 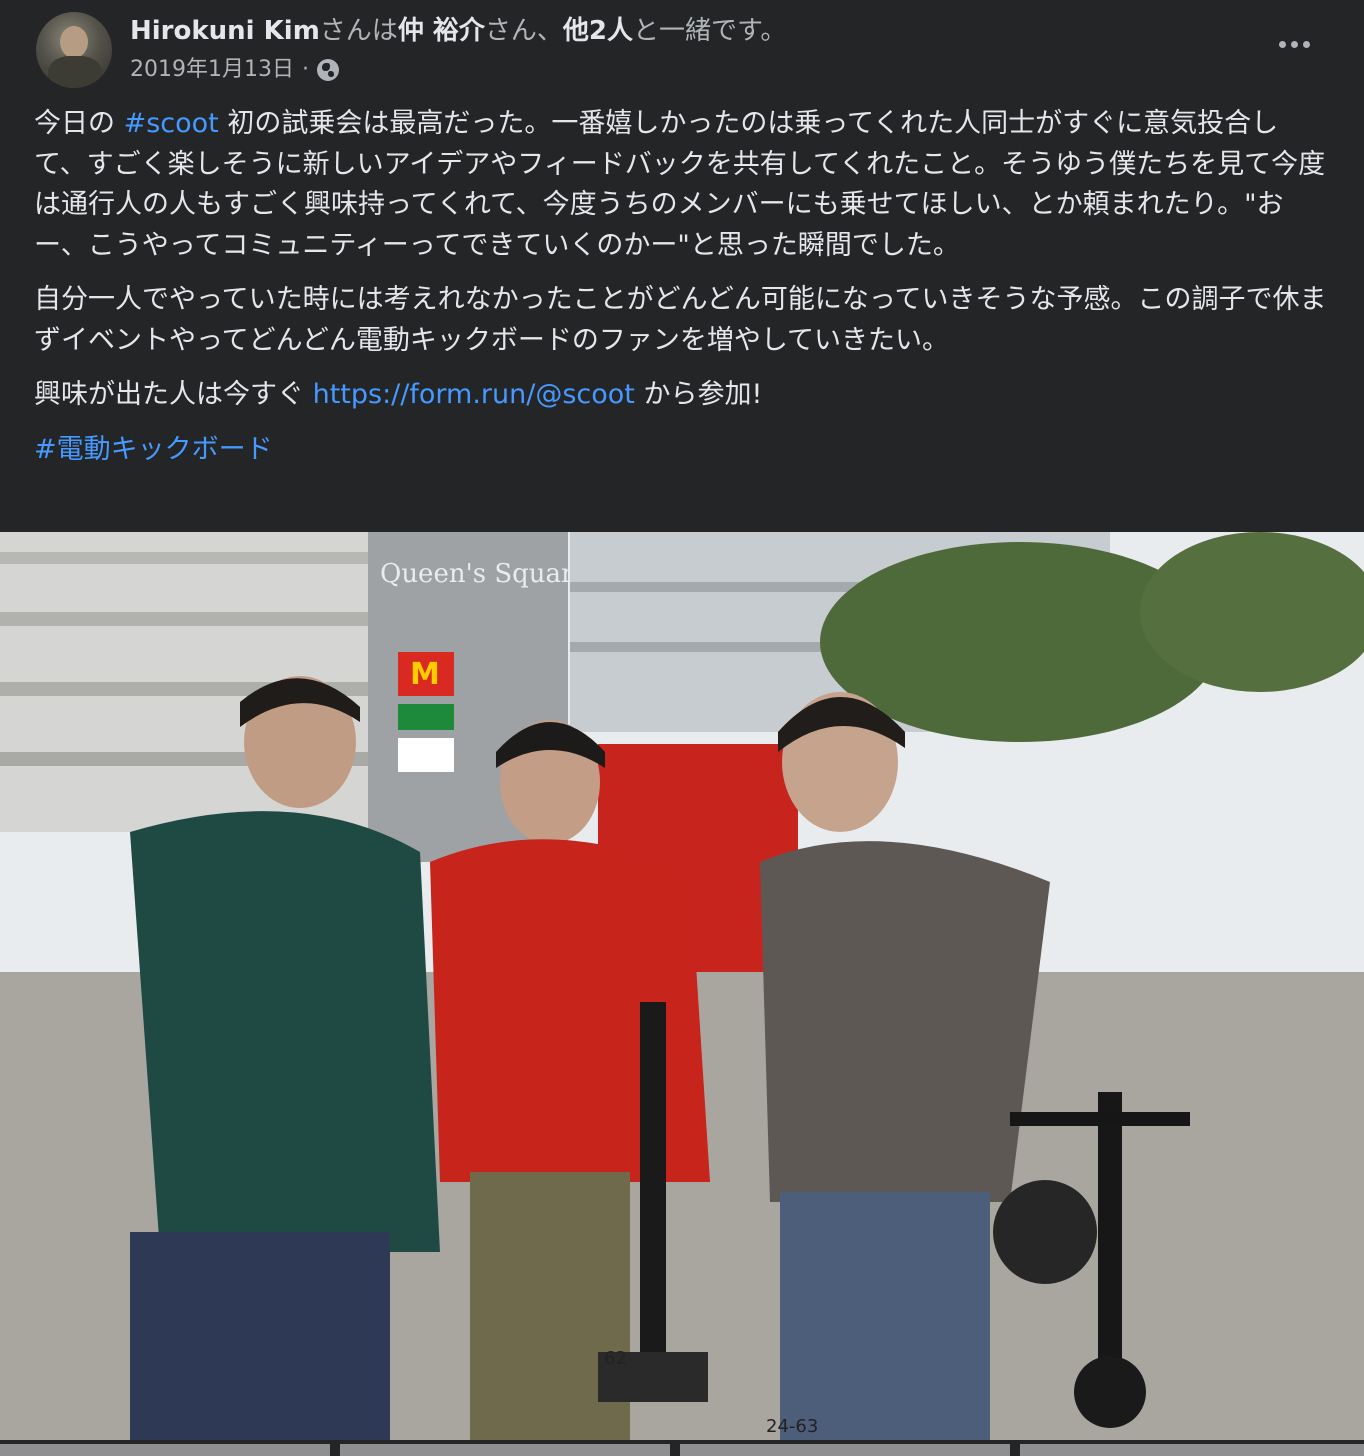 What do you see at coordinates (441, 31) in the screenshot?
I see `tagged-person-link: 仲 裕介` at bounding box center [441, 31].